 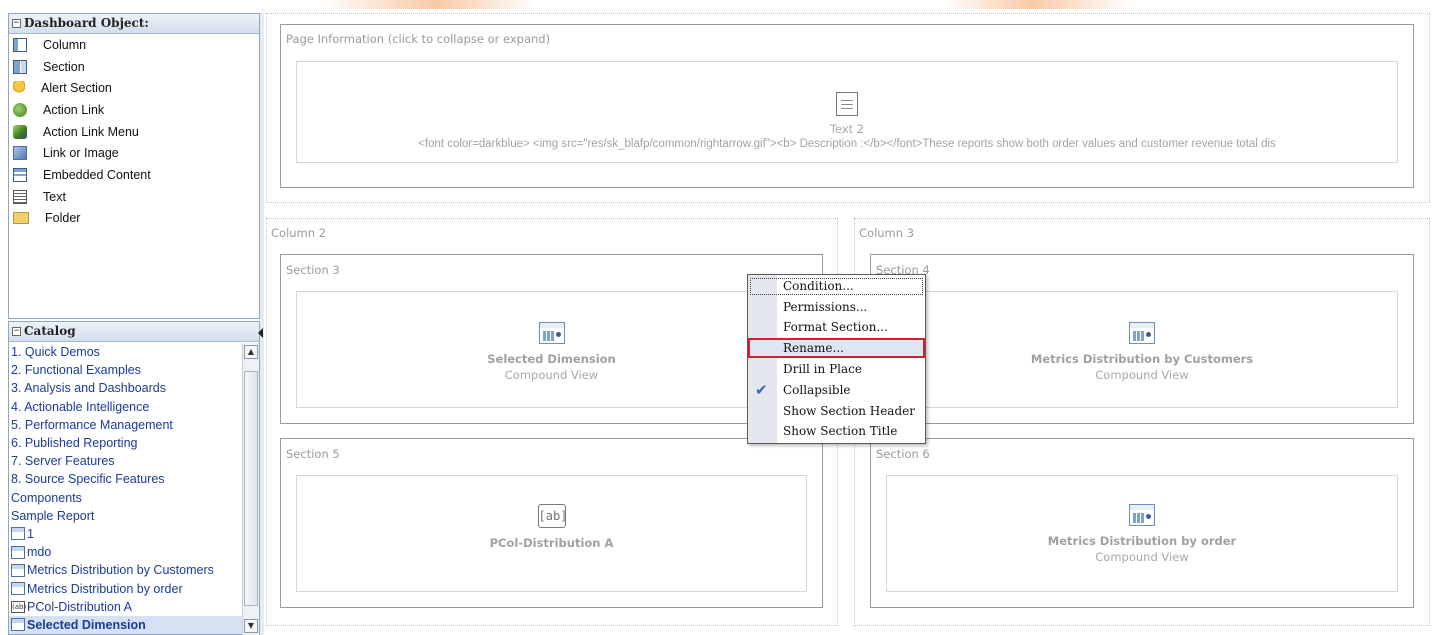 I want to click on menu-item-show-section-header: Show Section Header, so click(x=836, y=411).